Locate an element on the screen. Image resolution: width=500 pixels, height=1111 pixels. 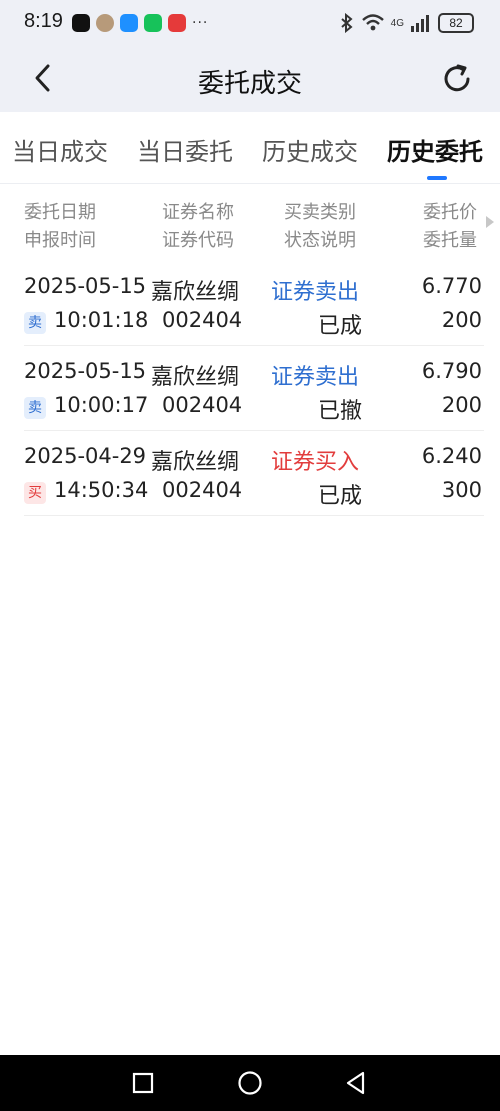
avatar-icon is located at coordinates (105, 23).